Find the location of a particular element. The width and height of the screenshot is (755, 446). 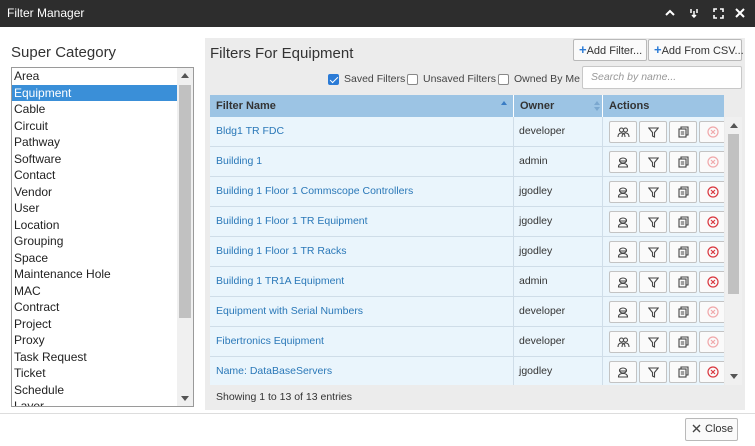

list-item: Vendor is located at coordinates (95, 192).